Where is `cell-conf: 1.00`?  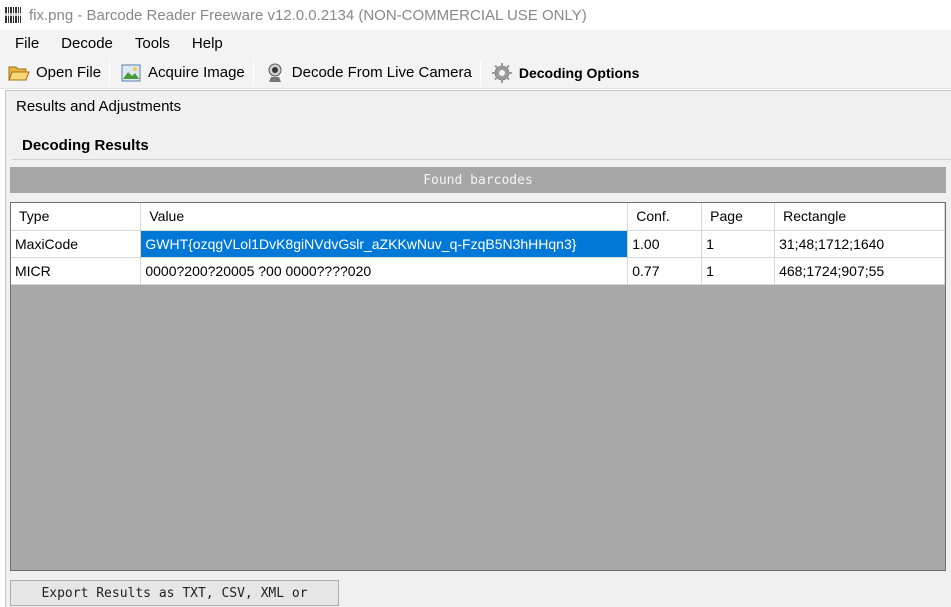 cell-conf: 1.00 is located at coordinates (665, 244).